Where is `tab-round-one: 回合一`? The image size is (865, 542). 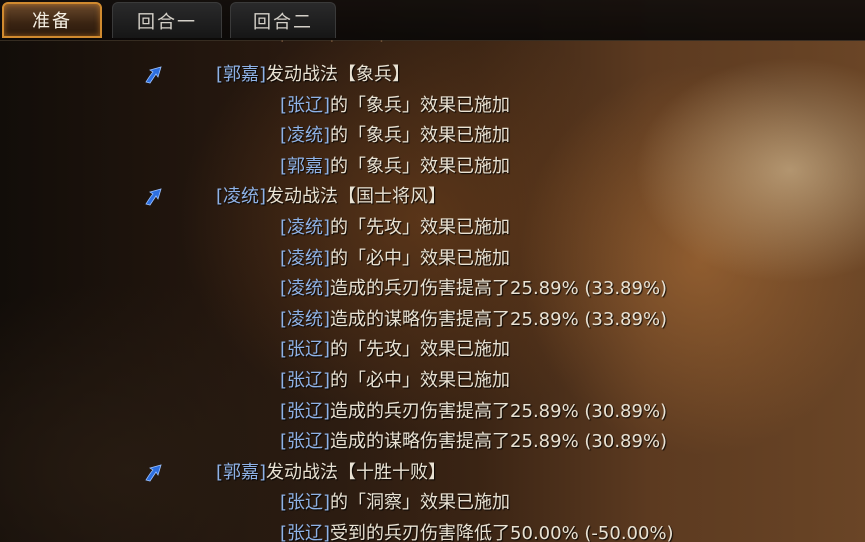
tab-round-one: 回合一 is located at coordinates (167, 20).